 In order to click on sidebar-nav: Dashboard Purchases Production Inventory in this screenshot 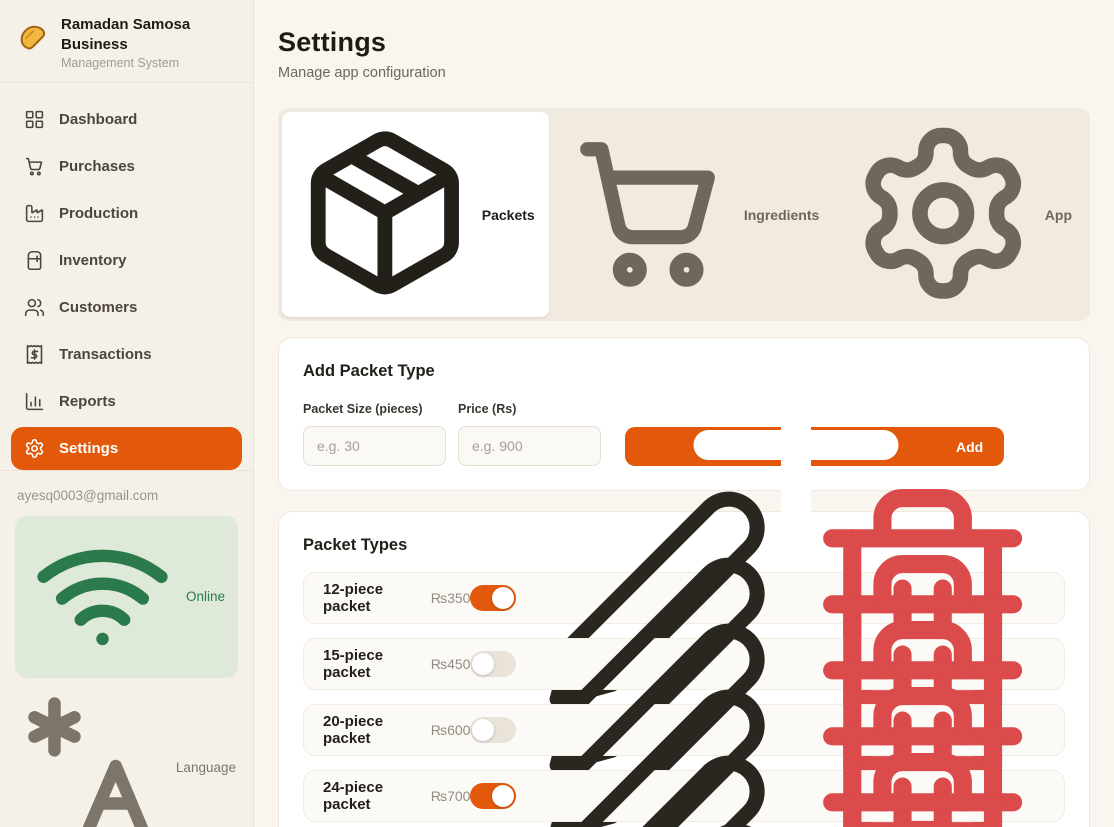, I will do `click(126, 276)`.